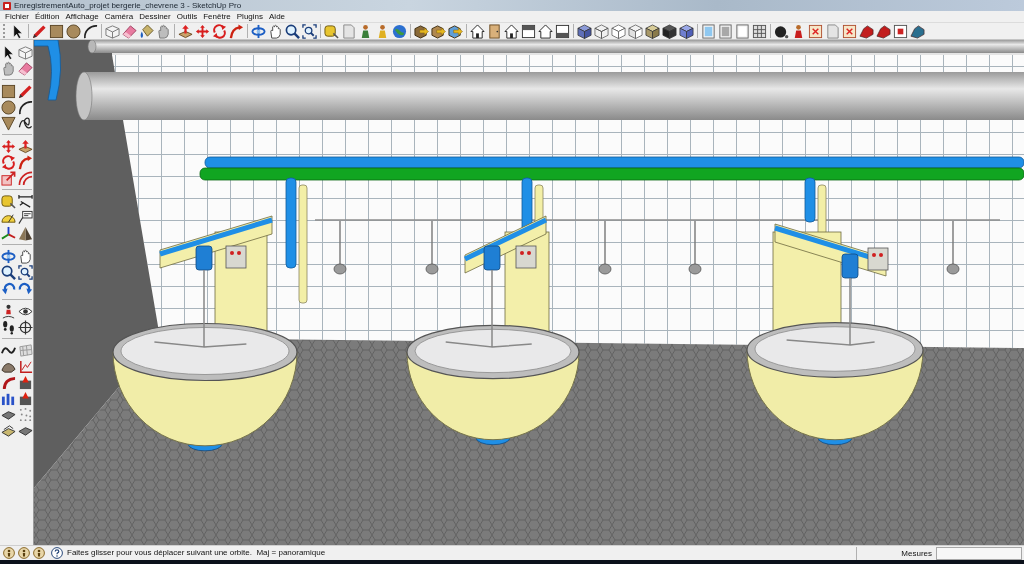 This screenshot has width=1024, height=564. I want to click on label-icon, so click(25, 217).